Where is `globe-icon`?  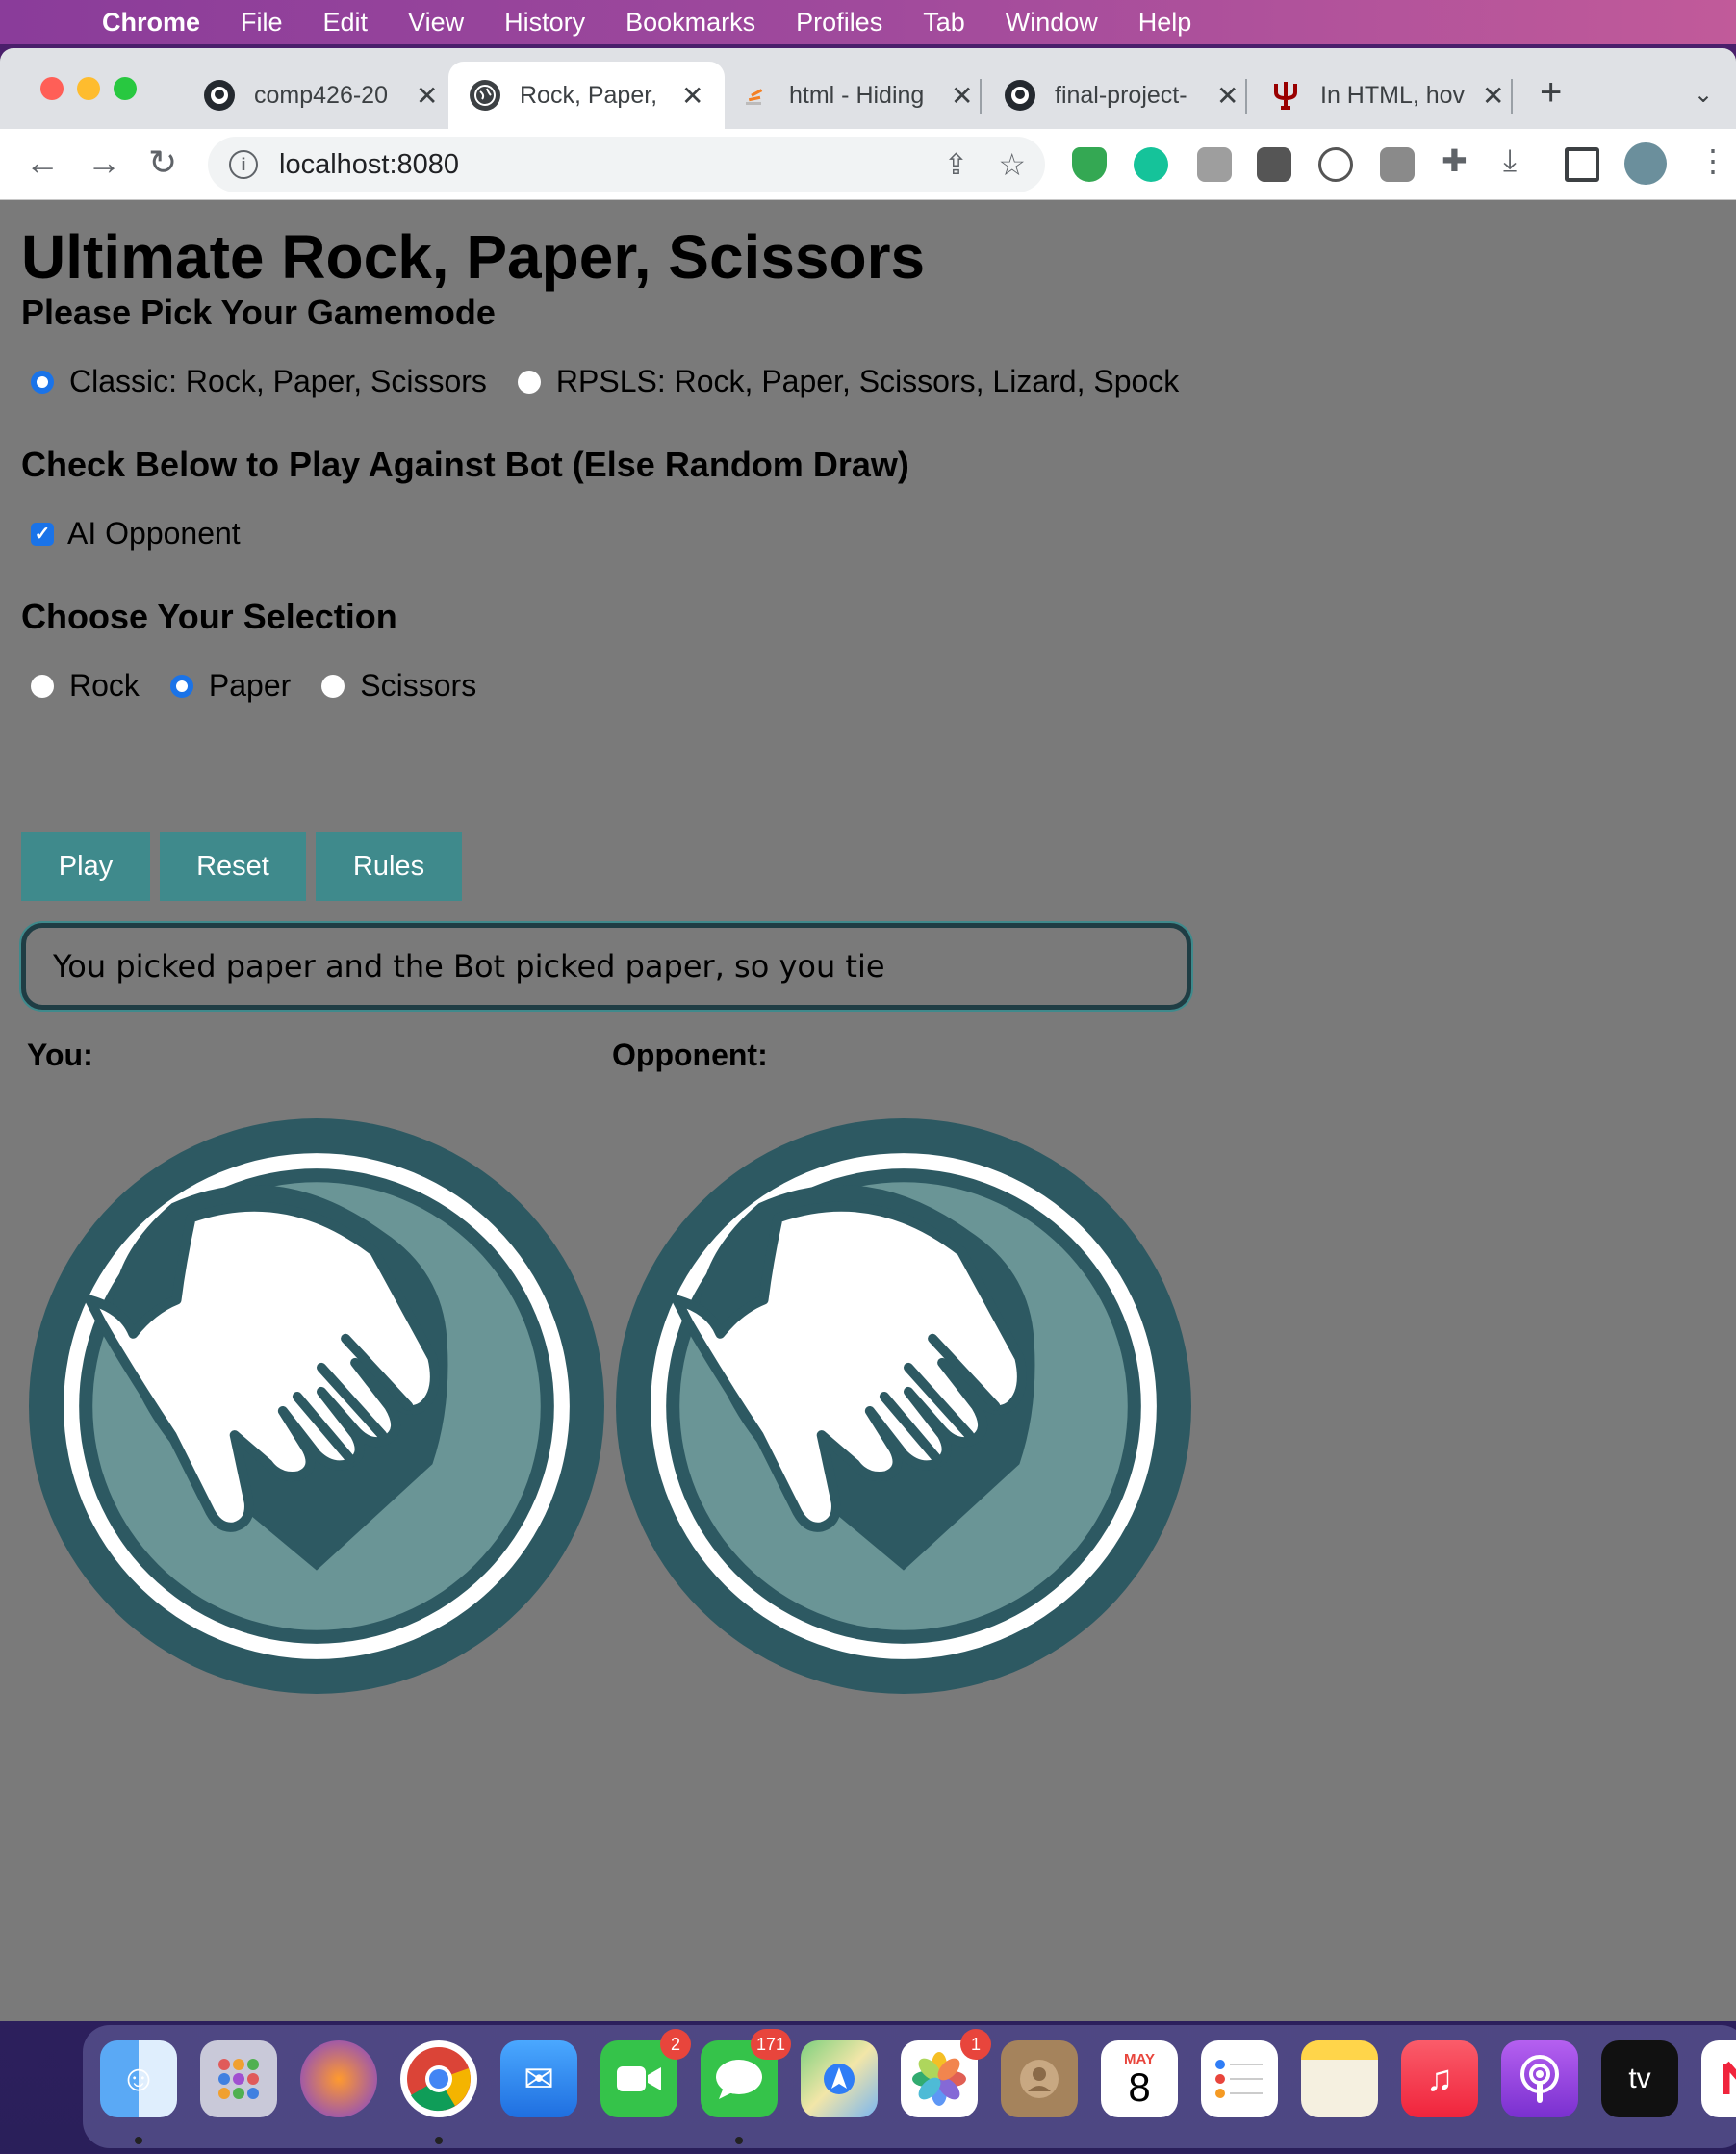 globe-icon is located at coordinates (485, 96).